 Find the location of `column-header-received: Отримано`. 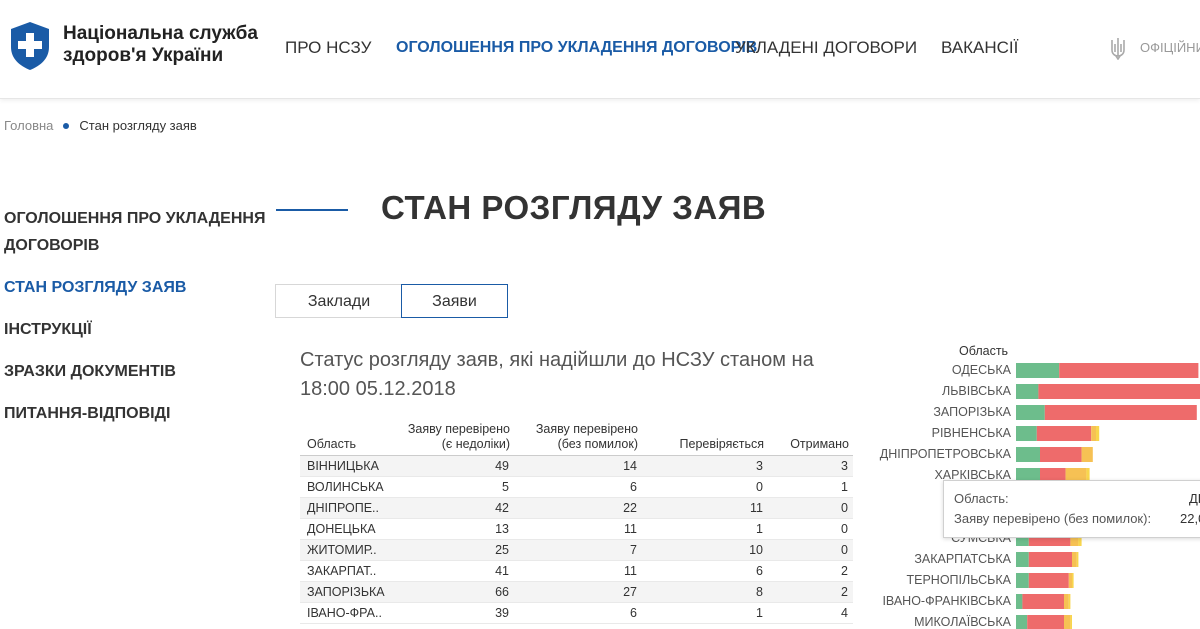

column-header-received: Отримано is located at coordinates (810, 438).